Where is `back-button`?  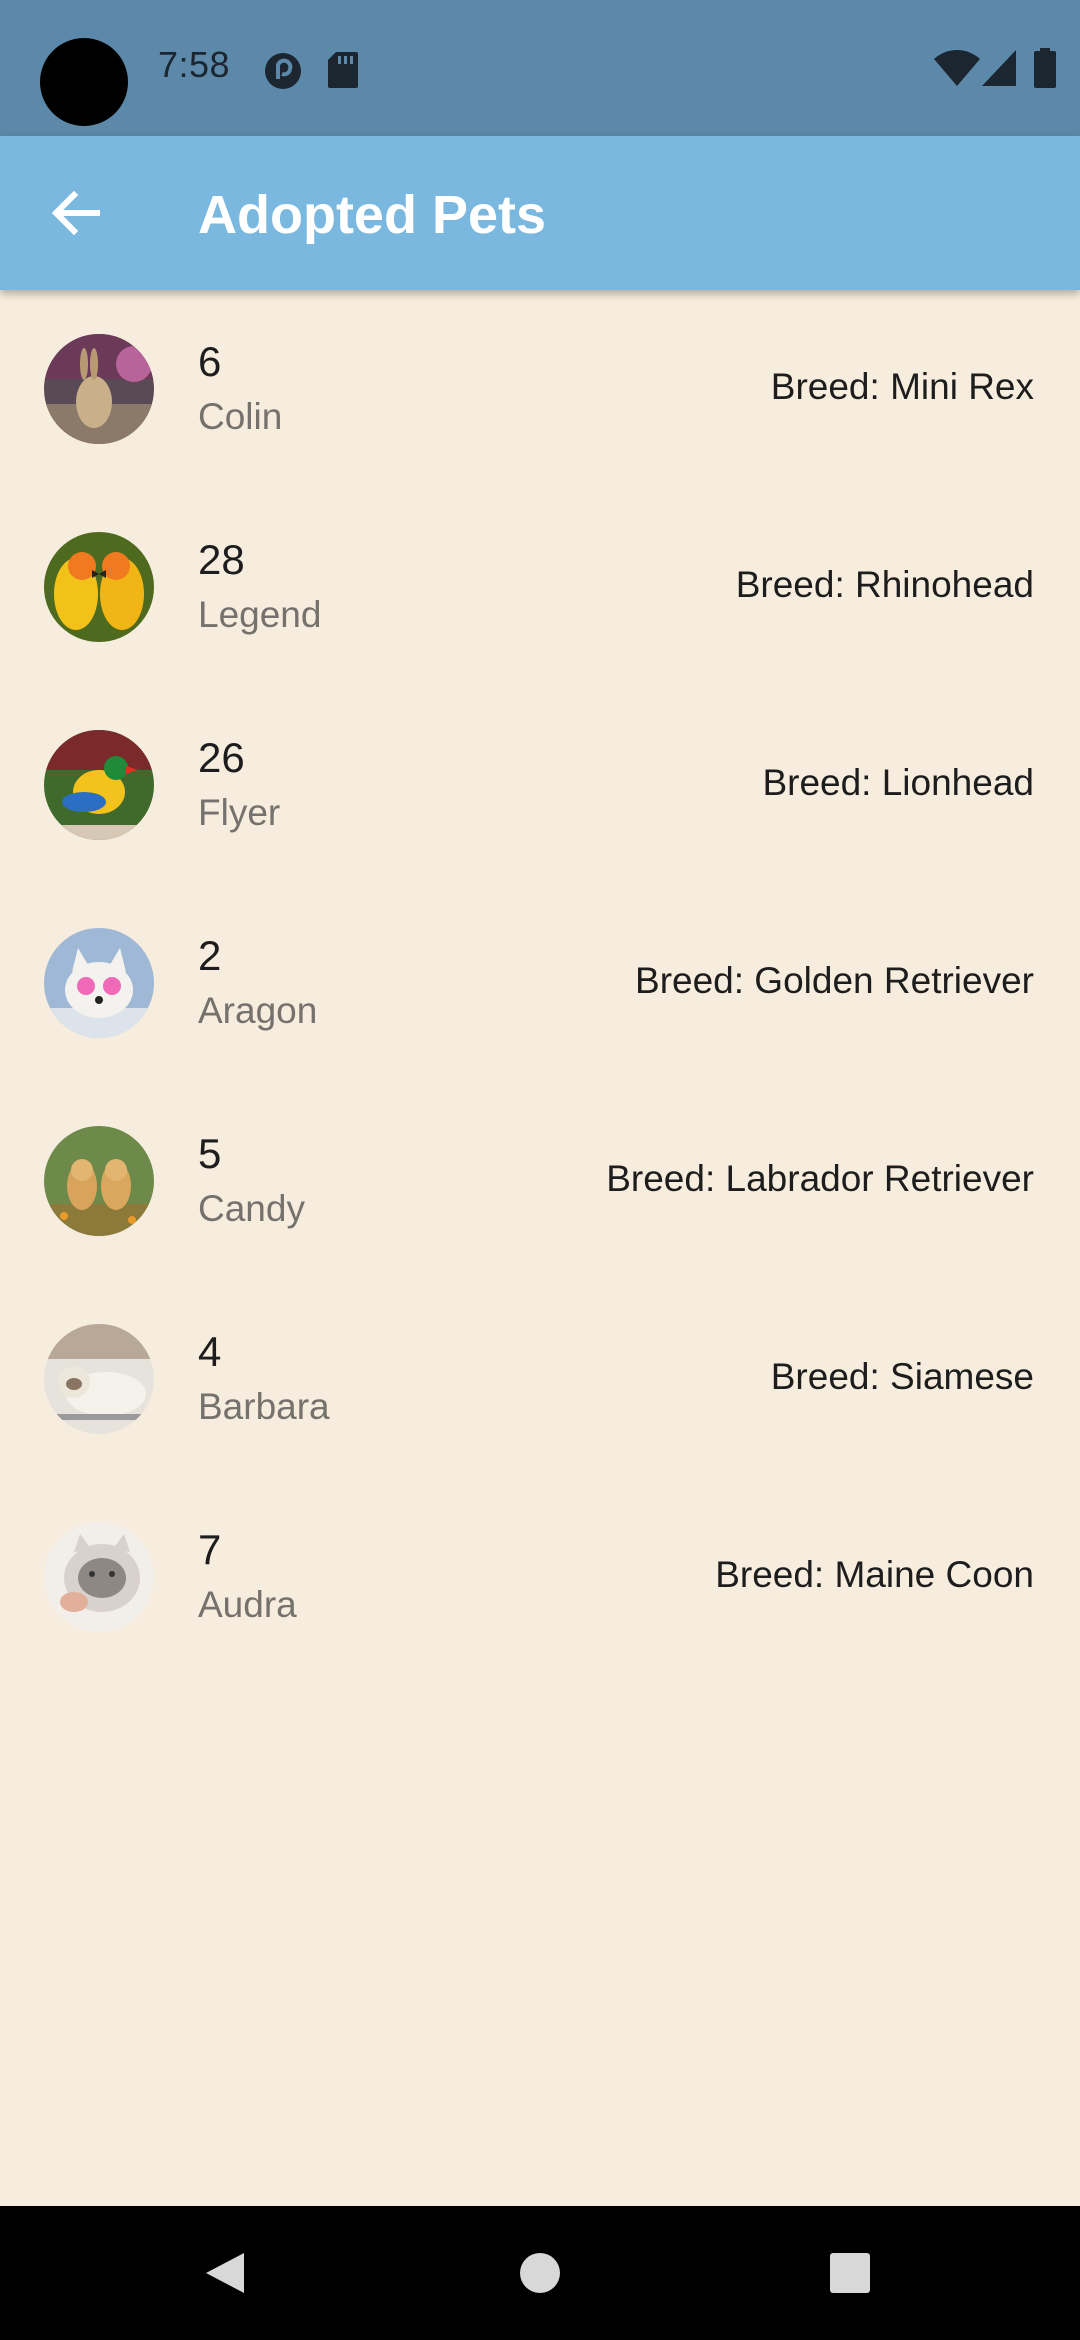
back-button is located at coordinates (76, 213).